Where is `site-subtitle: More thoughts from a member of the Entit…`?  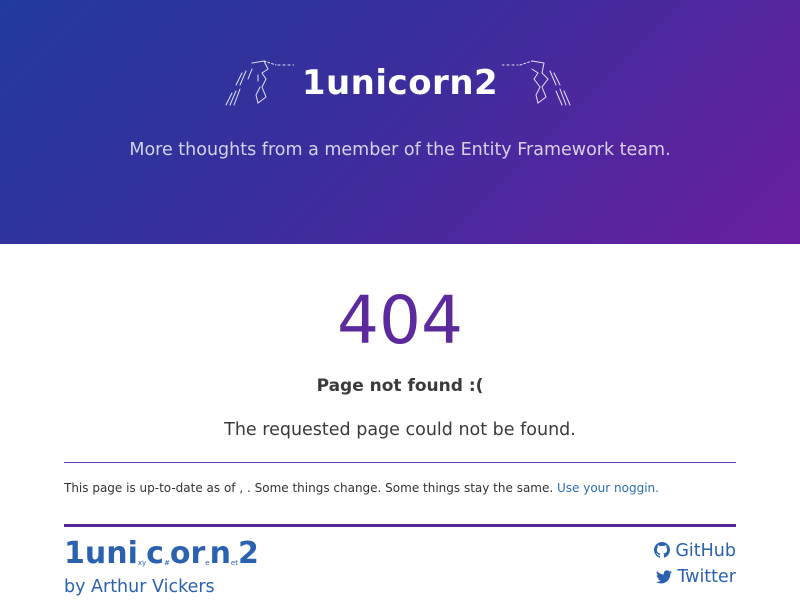
site-subtitle: More thoughts from a member of the Entit… is located at coordinates (400, 150).